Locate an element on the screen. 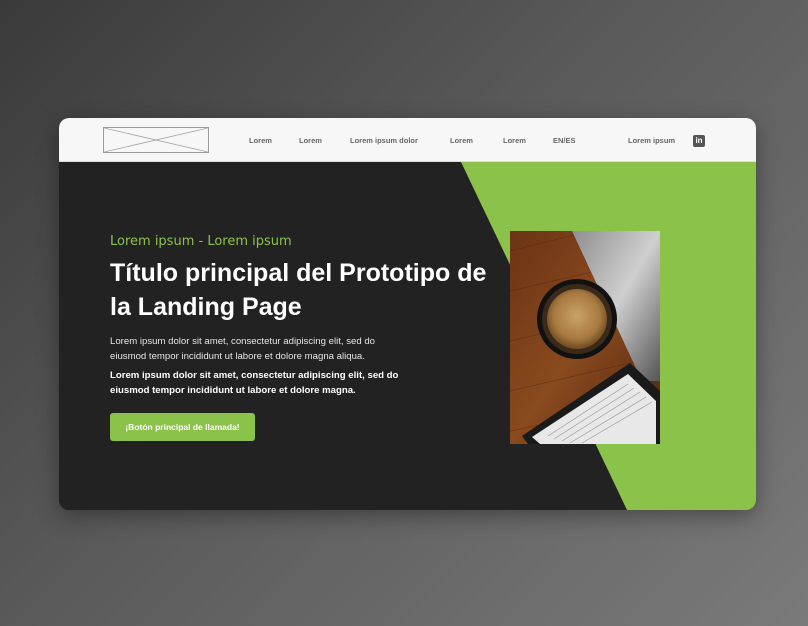 The width and height of the screenshot is (808, 626). logo-placeholder is located at coordinates (156, 140).